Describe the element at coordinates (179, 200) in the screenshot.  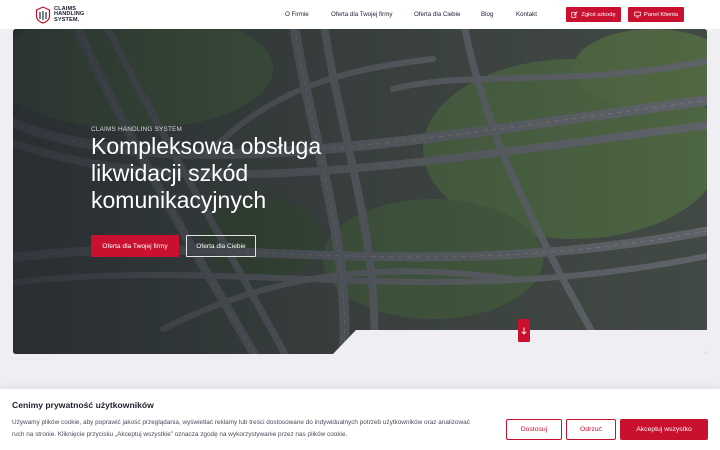
I see `hero-headline-line-3: komunikacyjnych` at that location.